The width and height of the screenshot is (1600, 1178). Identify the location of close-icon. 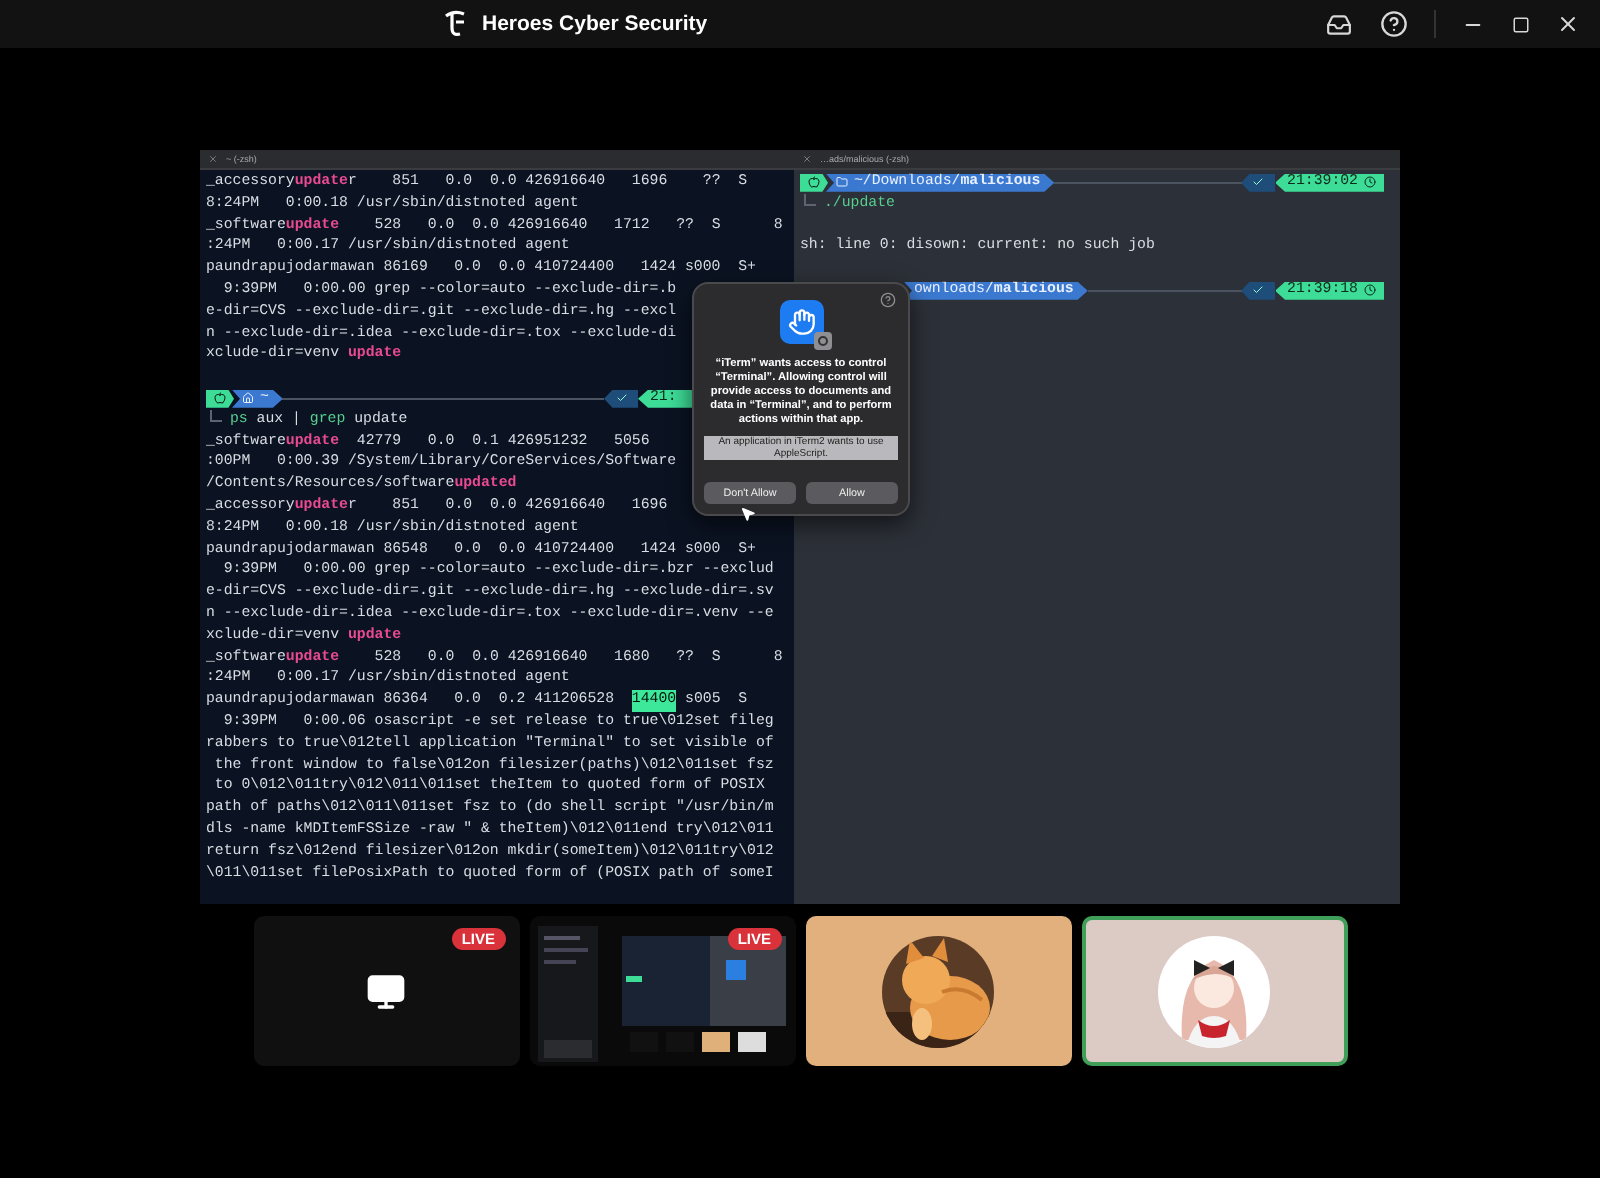
(1568, 24).